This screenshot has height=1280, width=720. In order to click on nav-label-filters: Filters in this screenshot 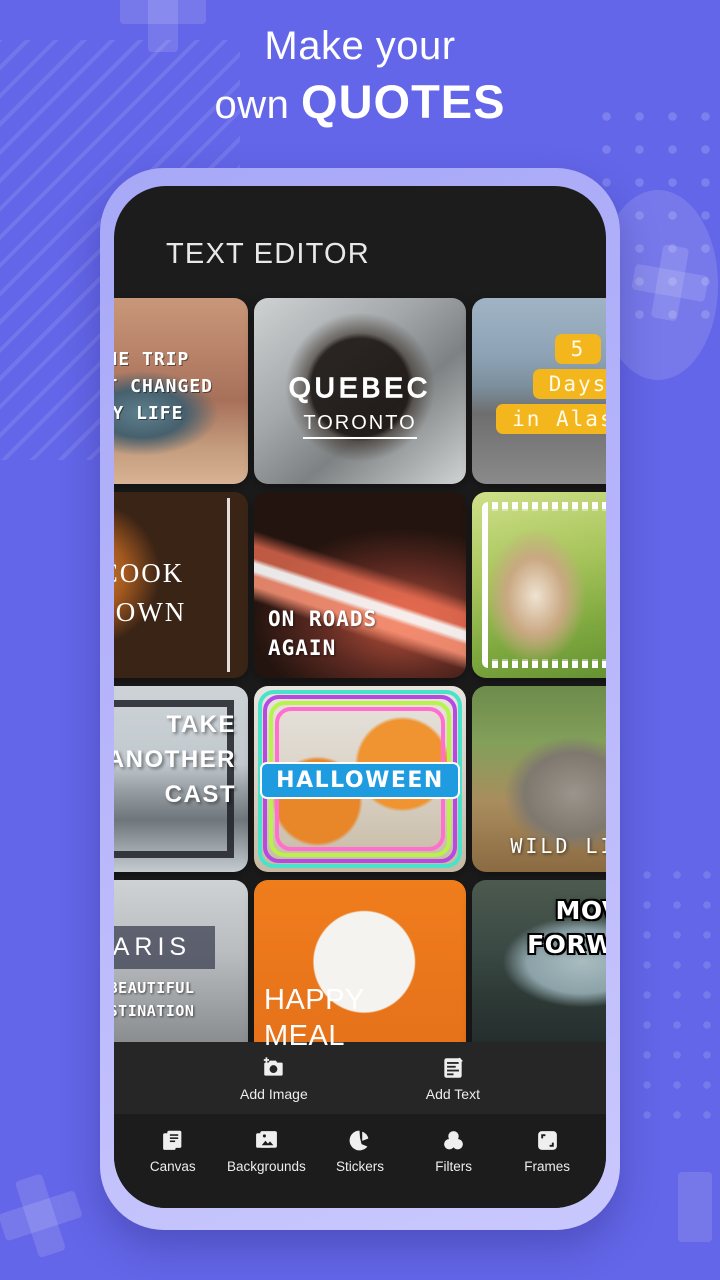, I will do `click(453, 1166)`.